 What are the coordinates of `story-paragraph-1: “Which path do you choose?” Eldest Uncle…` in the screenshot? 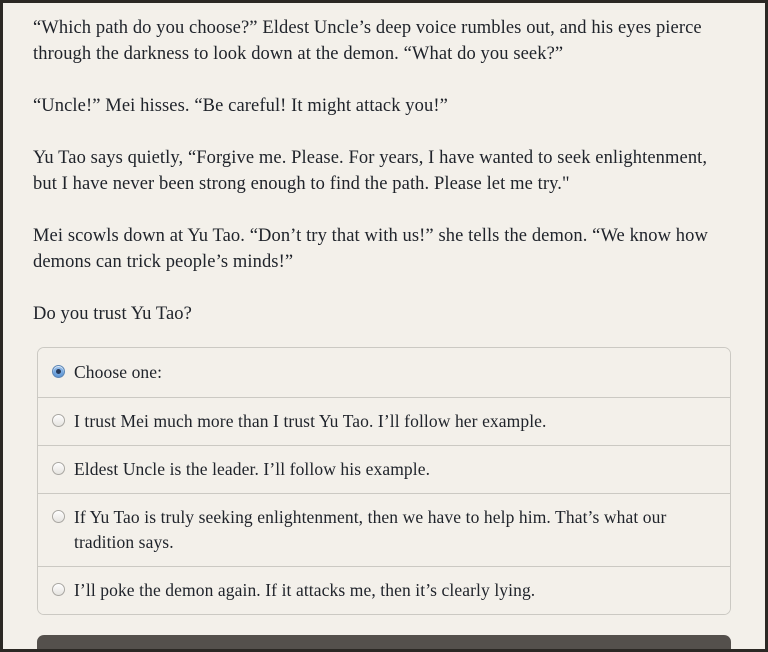 It's located at (367, 41).